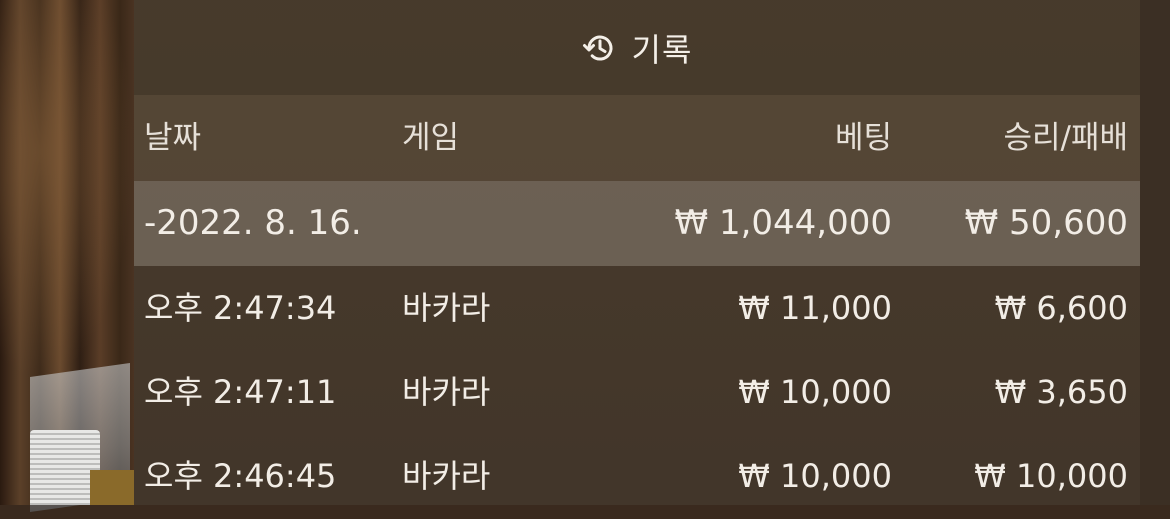  Describe the element at coordinates (662, 49) in the screenshot. I see `history-title: 기록` at that location.